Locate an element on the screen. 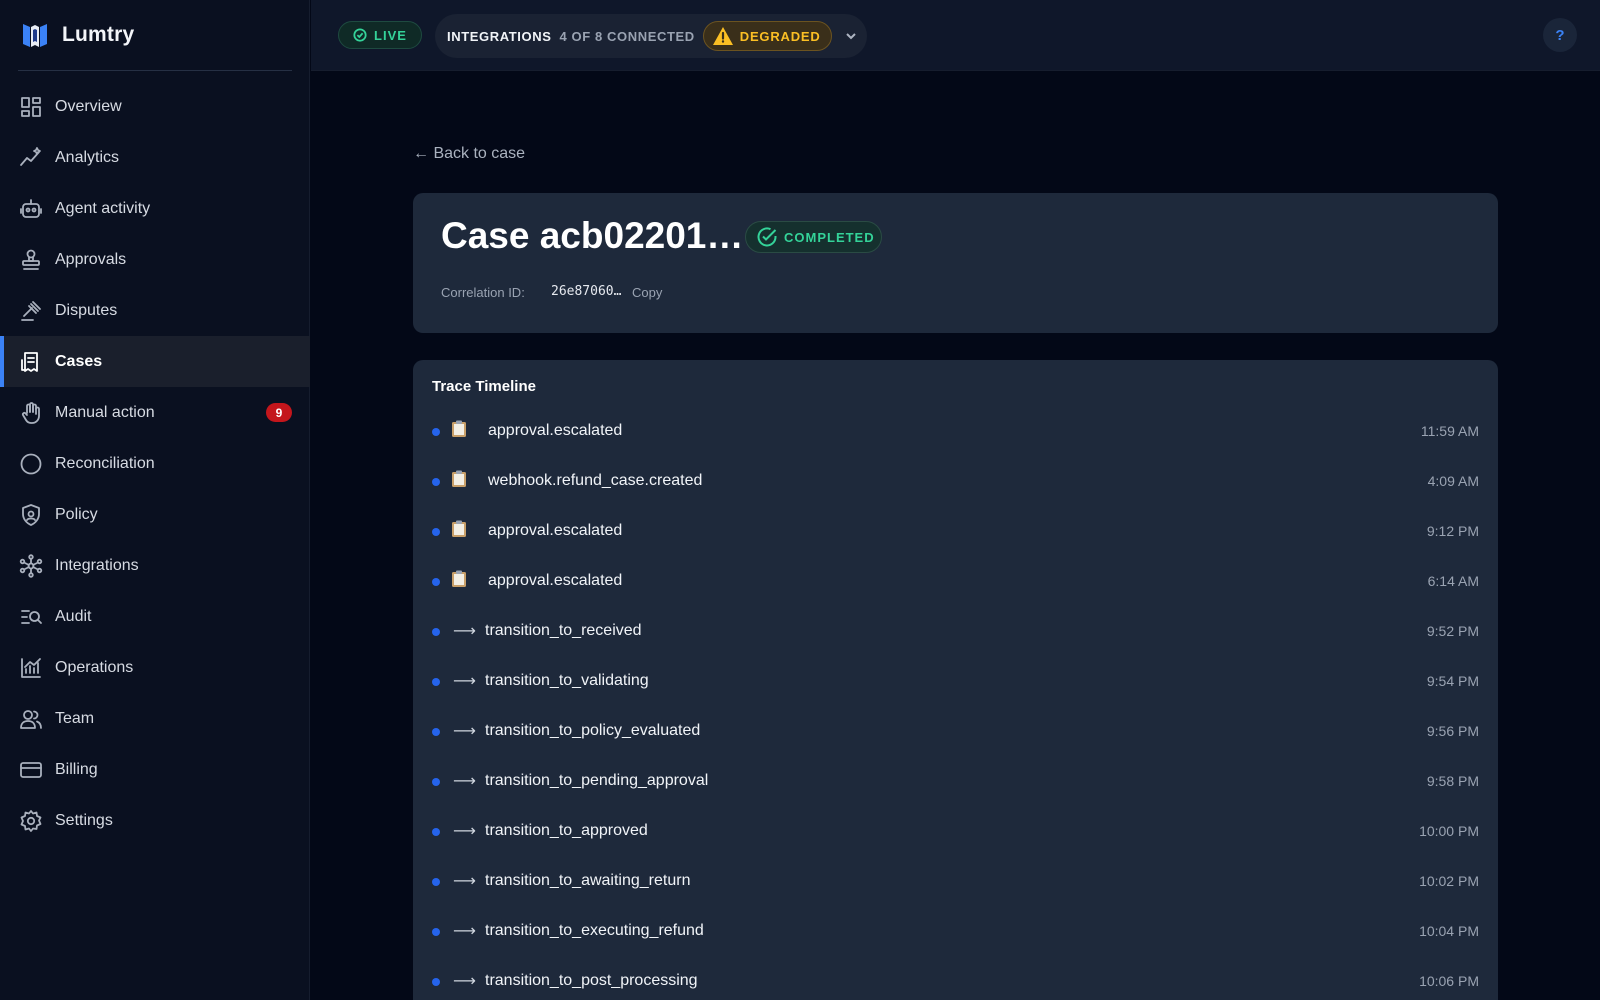 This screenshot has width=1600, height=1000. network-icon is located at coordinates (31, 566).